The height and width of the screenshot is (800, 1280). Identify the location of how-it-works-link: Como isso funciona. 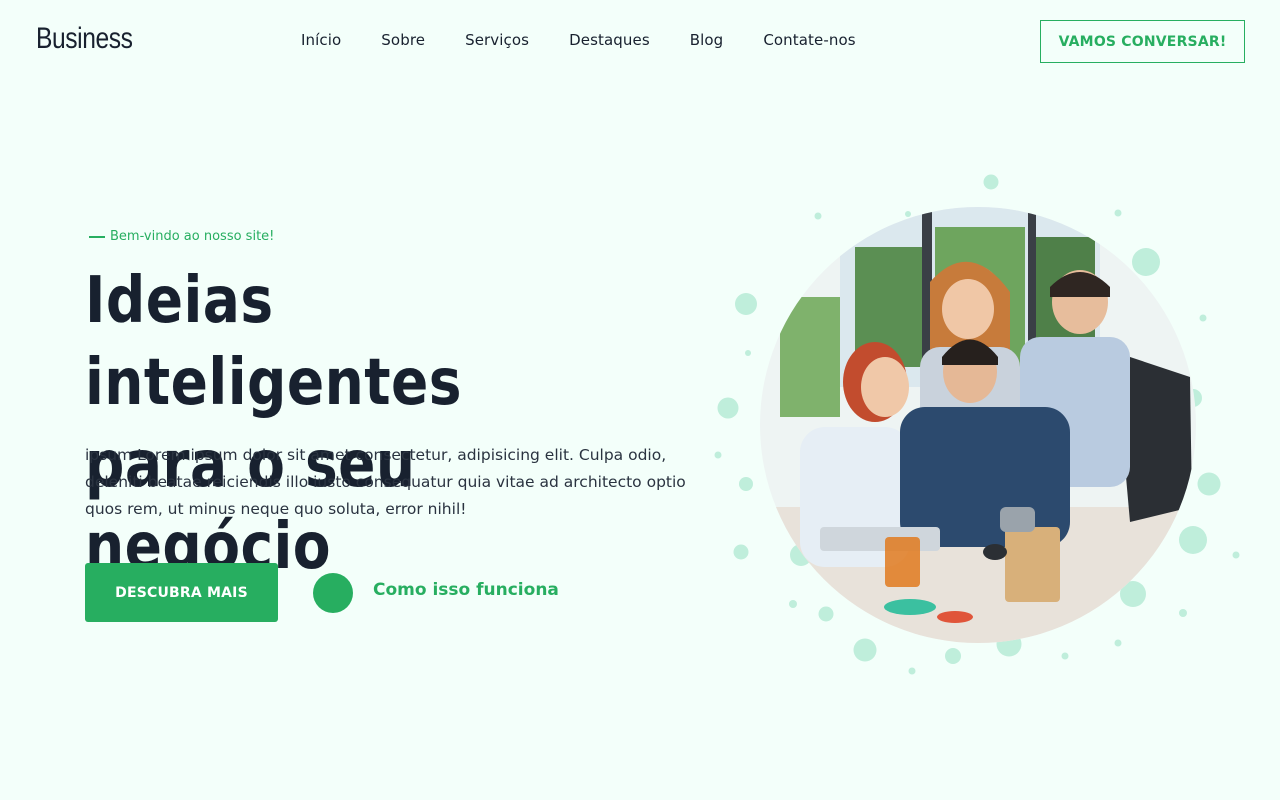
(466, 590).